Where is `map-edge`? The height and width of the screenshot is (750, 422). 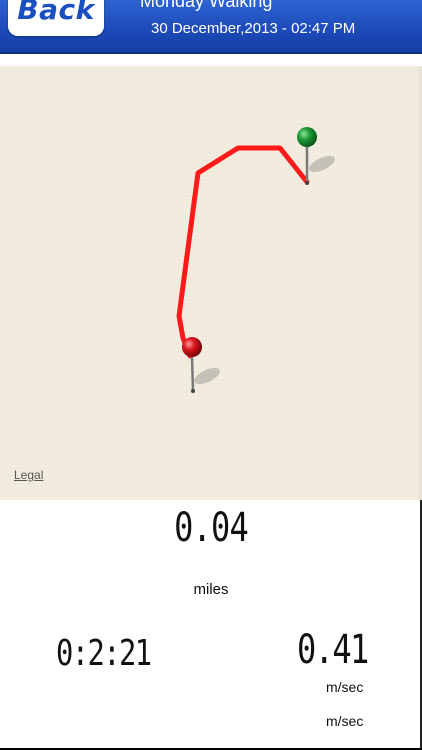
map-edge is located at coordinates (420, 283).